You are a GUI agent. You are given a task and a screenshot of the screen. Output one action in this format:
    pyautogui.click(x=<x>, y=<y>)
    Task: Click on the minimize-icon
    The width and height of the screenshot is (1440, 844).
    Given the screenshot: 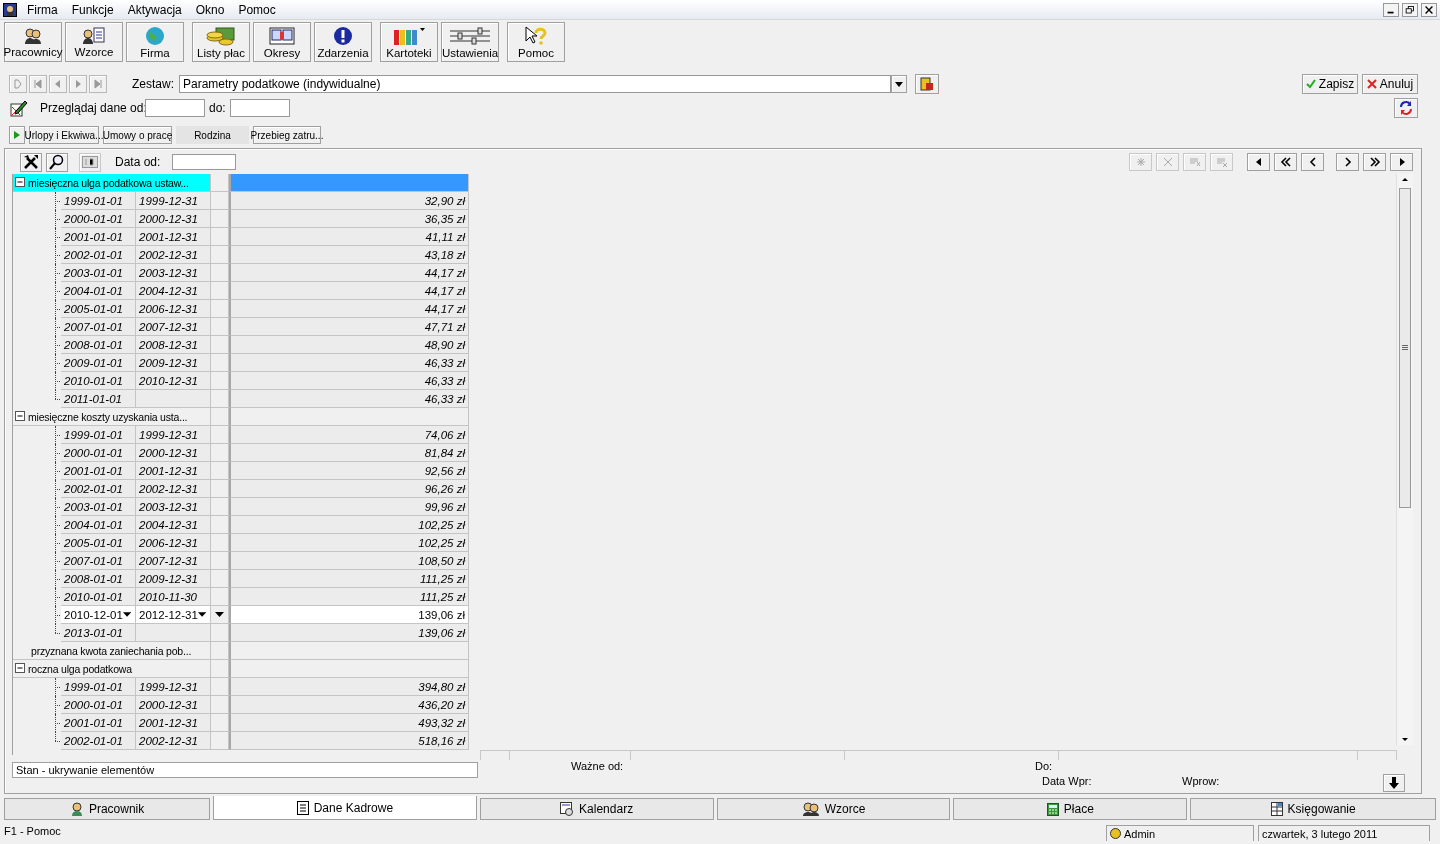 What is the action you would take?
    pyautogui.click(x=1391, y=9)
    